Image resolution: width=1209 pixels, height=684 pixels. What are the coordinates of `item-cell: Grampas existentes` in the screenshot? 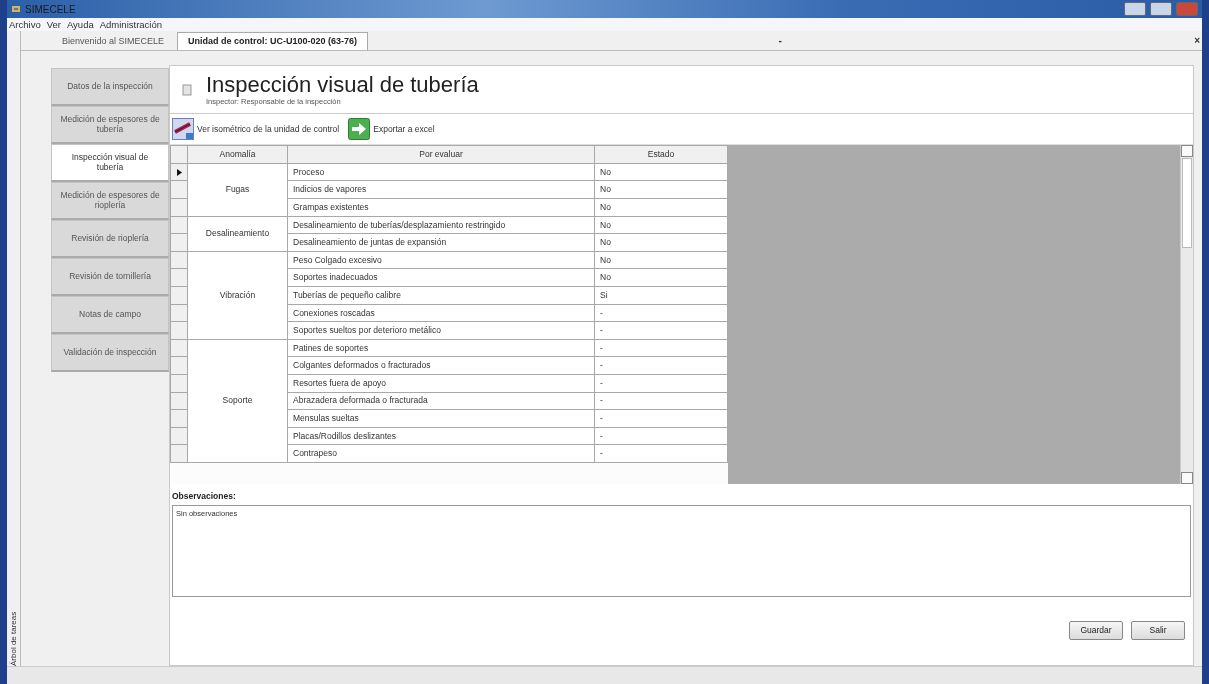 It's located at (441, 207).